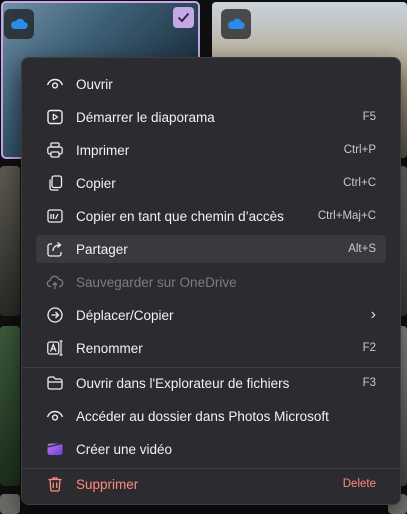  I want to click on menu-item-shortcut: Delete, so click(359, 484).